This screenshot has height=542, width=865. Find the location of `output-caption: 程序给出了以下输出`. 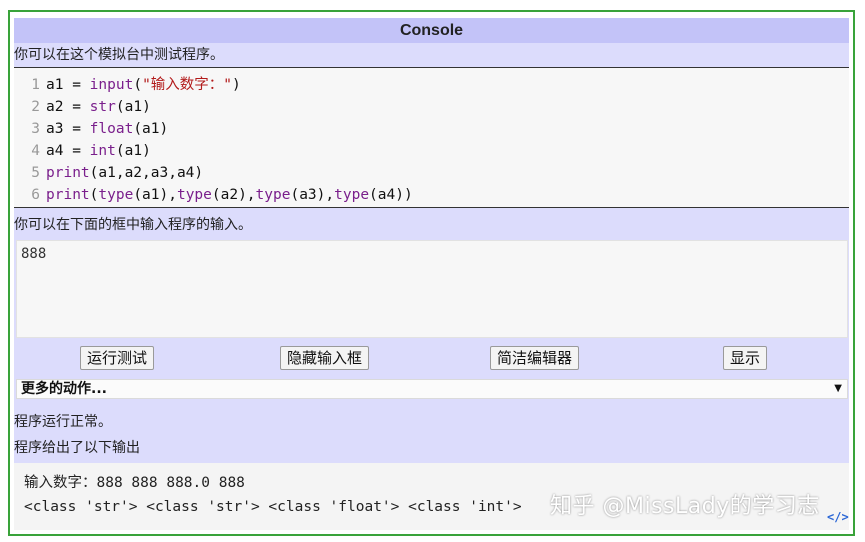

output-caption: 程序给出了以下输出 is located at coordinates (77, 448).